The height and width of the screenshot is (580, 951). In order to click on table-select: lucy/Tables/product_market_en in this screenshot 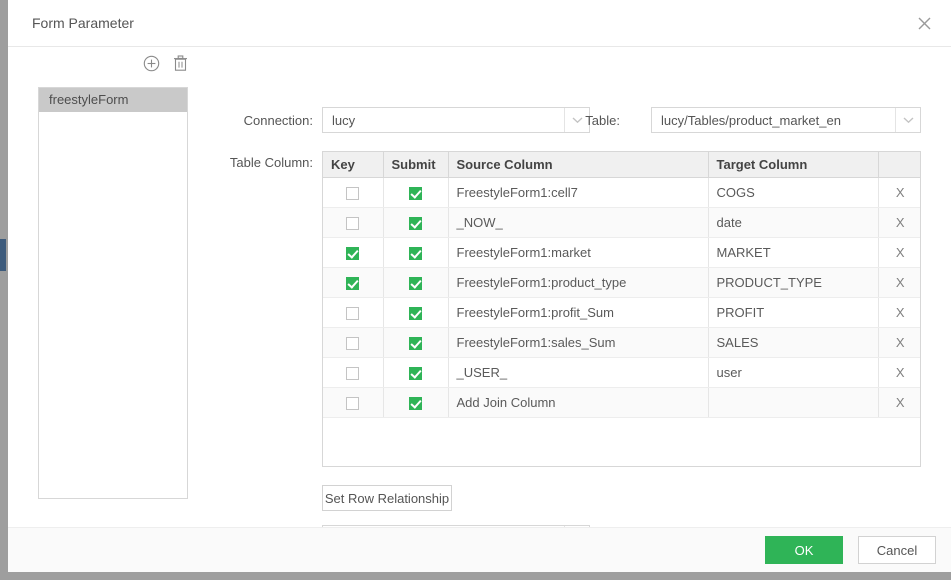, I will do `click(786, 120)`.